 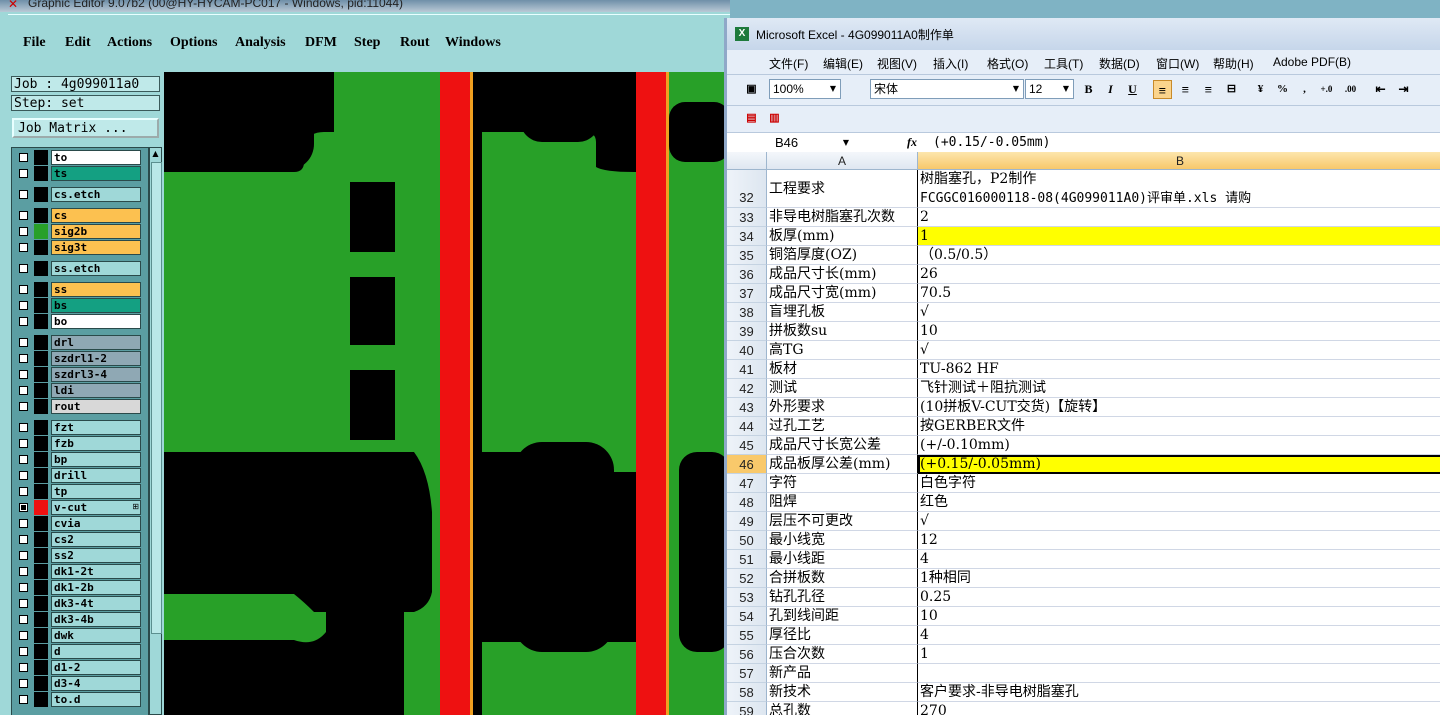 What do you see at coordinates (78, 406) in the screenshot?
I see `layer-row: rout` at bounding box center [78, 406].